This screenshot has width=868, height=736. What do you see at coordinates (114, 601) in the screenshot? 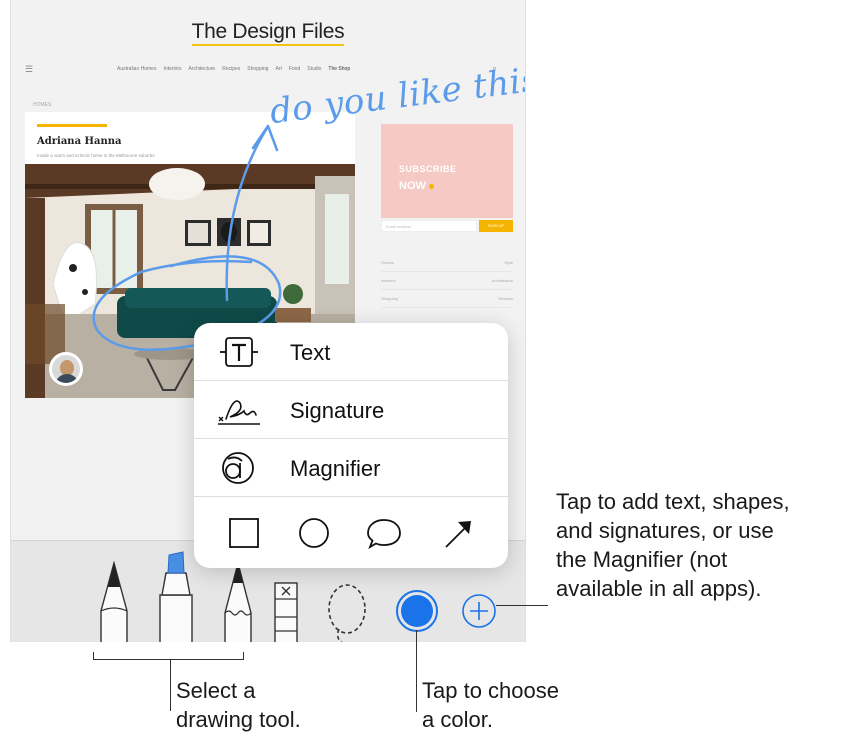
I see `pen-icon` at bounding box center [114, 601].